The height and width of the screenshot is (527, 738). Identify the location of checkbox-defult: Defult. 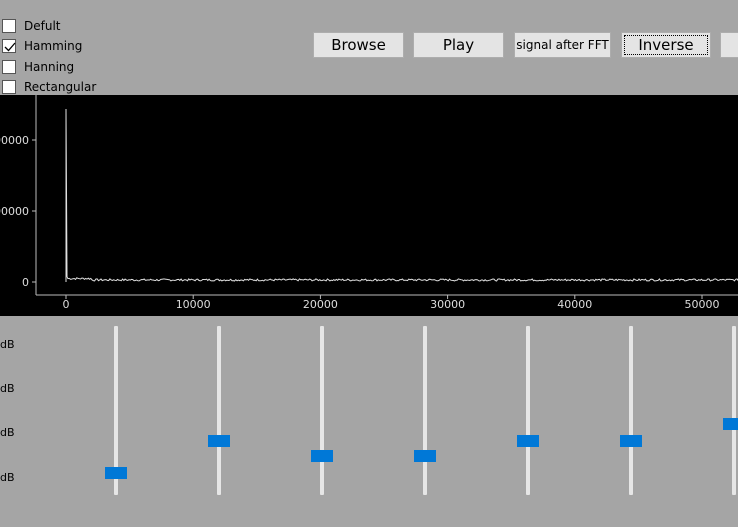
(31, 26).